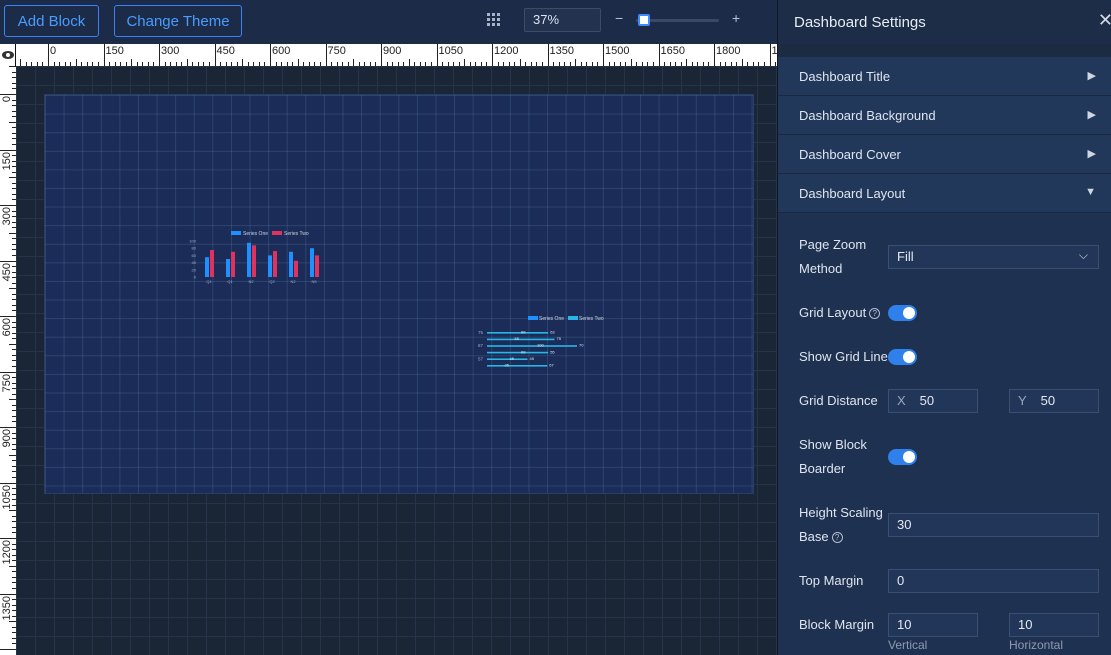  Describe the element at coordinates (944, 76) in the screenshot. I see `section-dashboard-title: Dashboard Title ▶` at that location.